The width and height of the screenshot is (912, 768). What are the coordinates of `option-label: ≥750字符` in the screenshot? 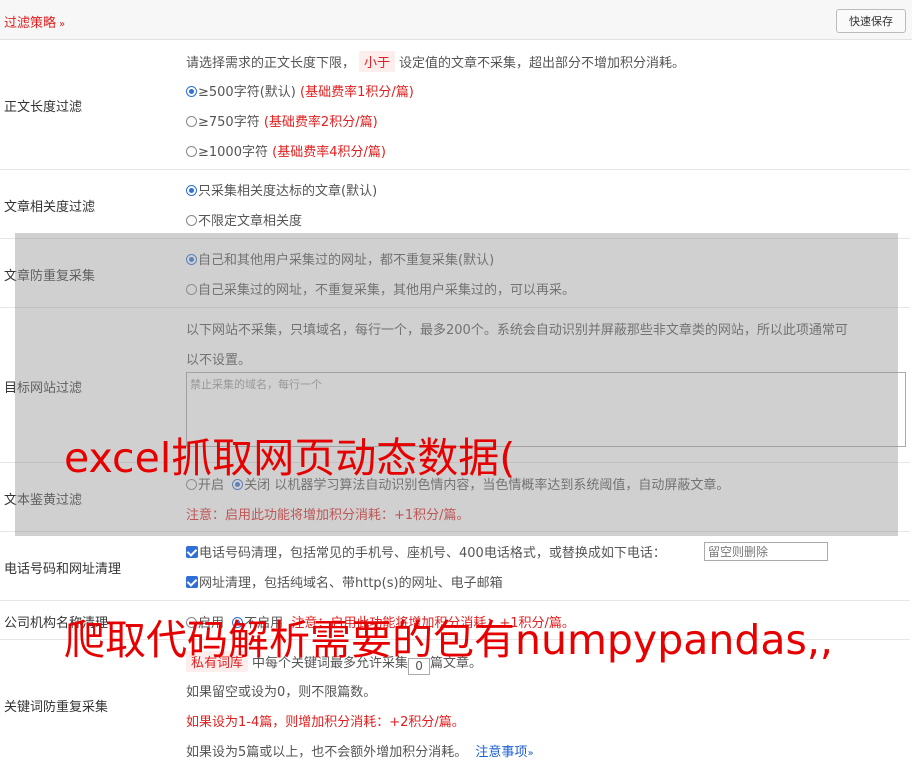 It's located at (229, 122).